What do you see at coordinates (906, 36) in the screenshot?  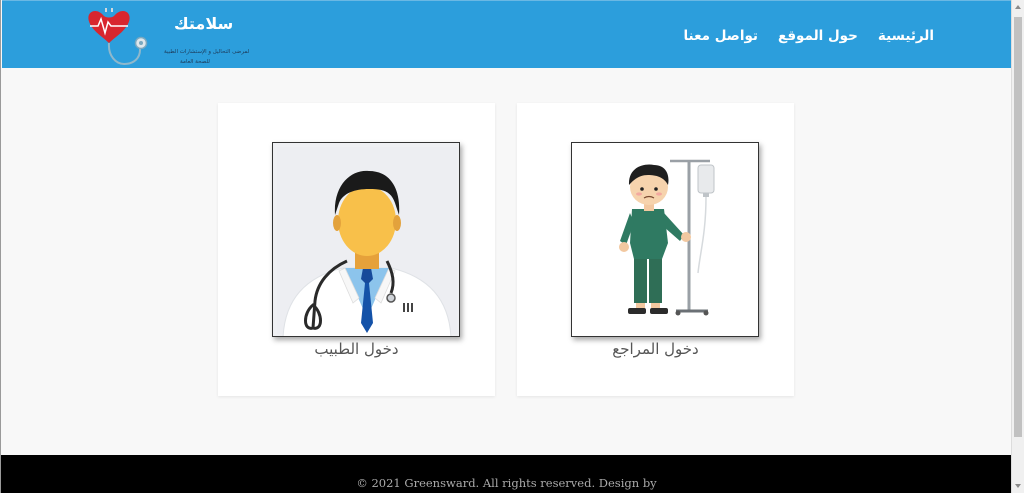 I see `nav-home: الرئيسية` at bounding box center [906, 36].